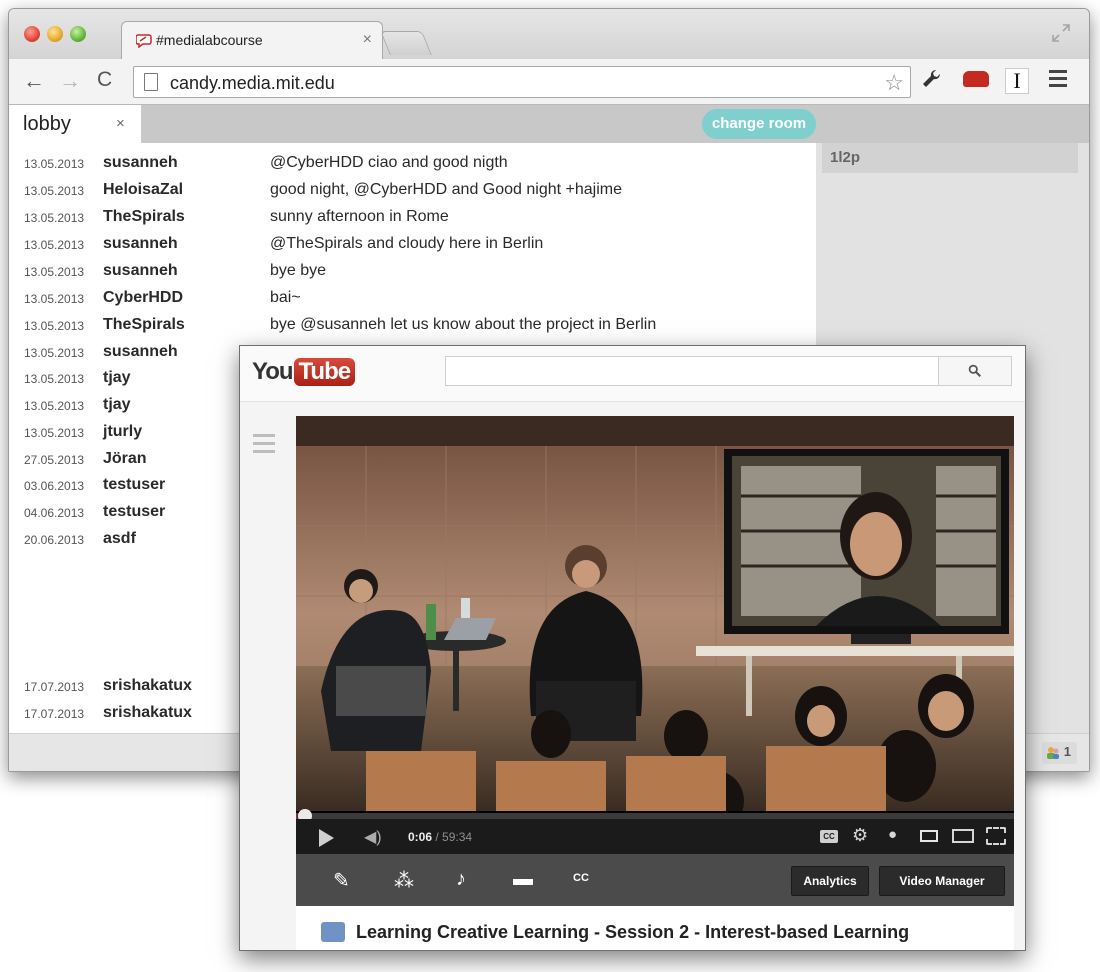  I want to click on fullscreen-icon, so click(996, 836).